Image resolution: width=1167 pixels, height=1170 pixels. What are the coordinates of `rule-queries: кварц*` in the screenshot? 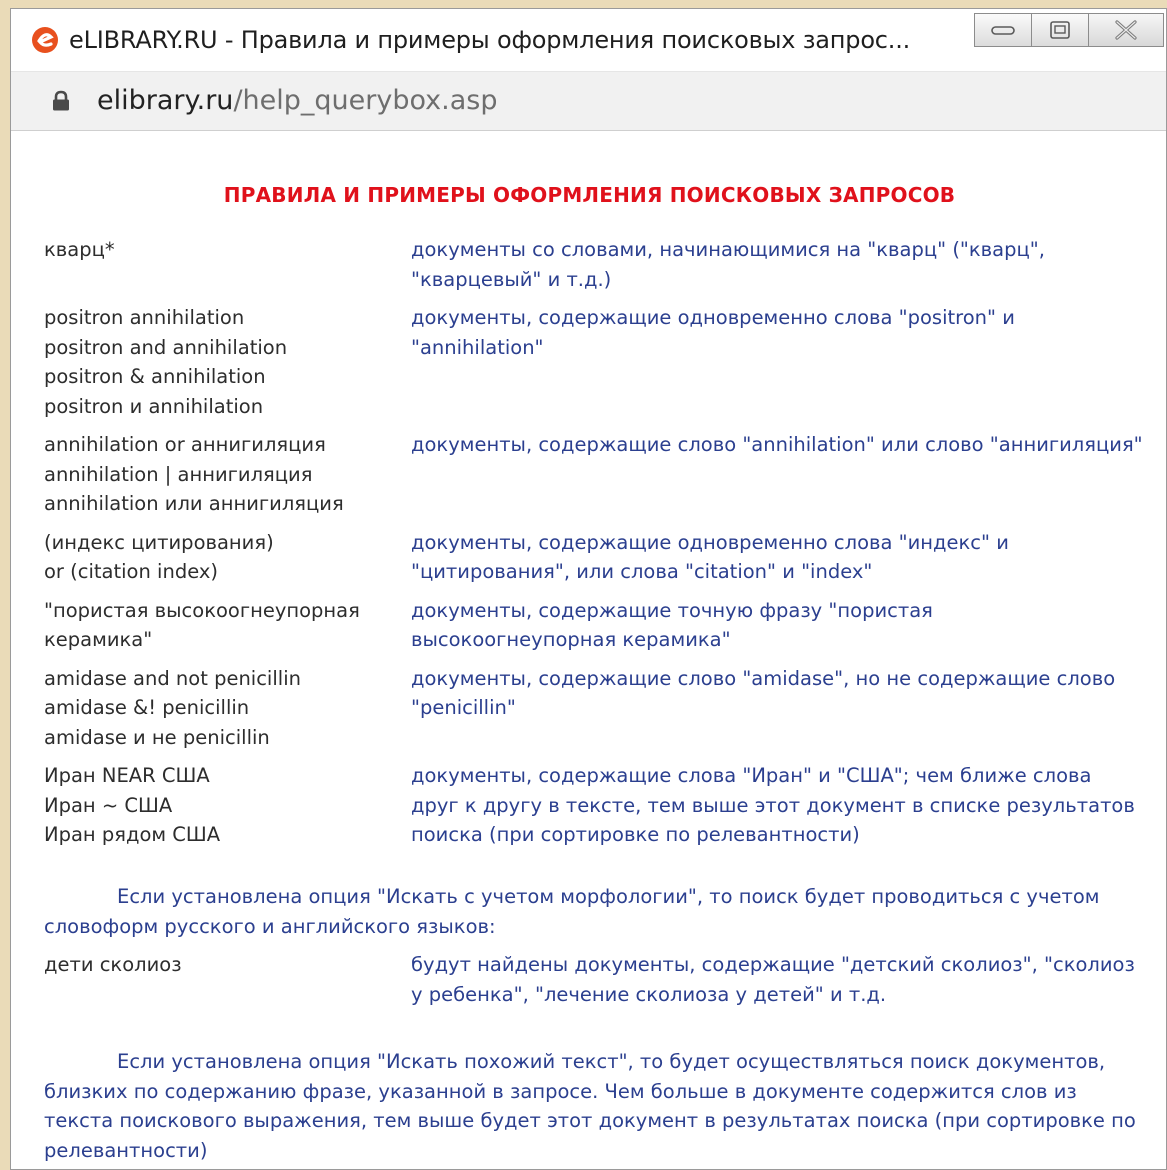 It's located at (227, 269).